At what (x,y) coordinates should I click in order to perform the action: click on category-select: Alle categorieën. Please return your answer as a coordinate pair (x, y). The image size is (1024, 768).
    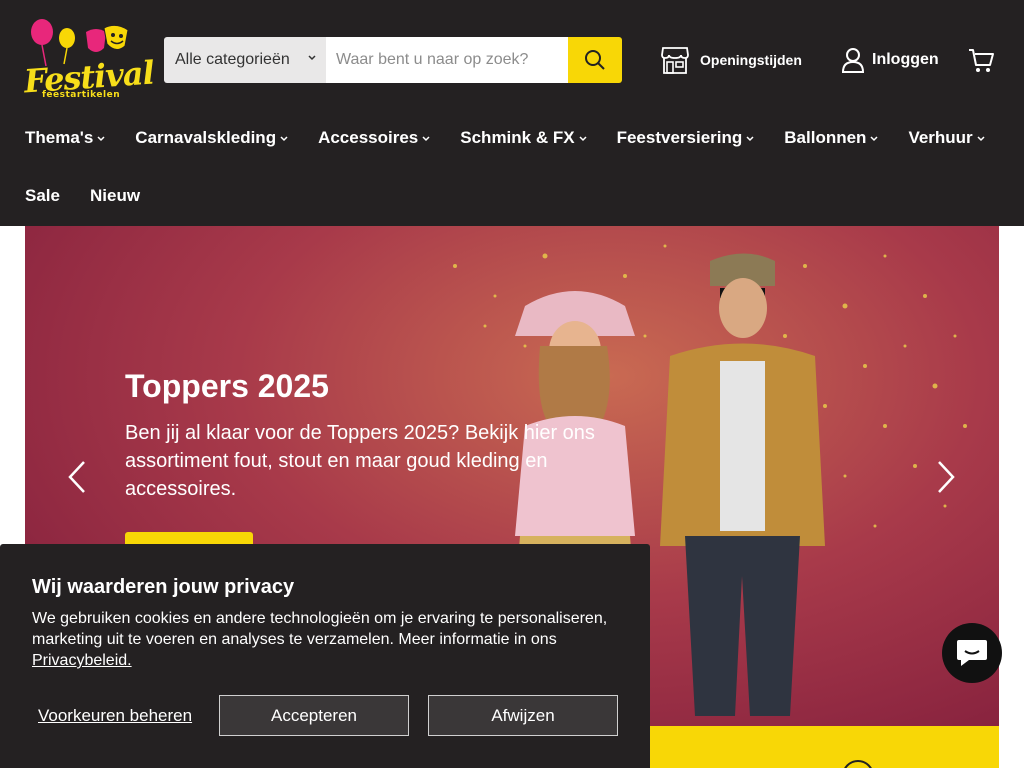
    Looking at the image, I should click on (245, 60).